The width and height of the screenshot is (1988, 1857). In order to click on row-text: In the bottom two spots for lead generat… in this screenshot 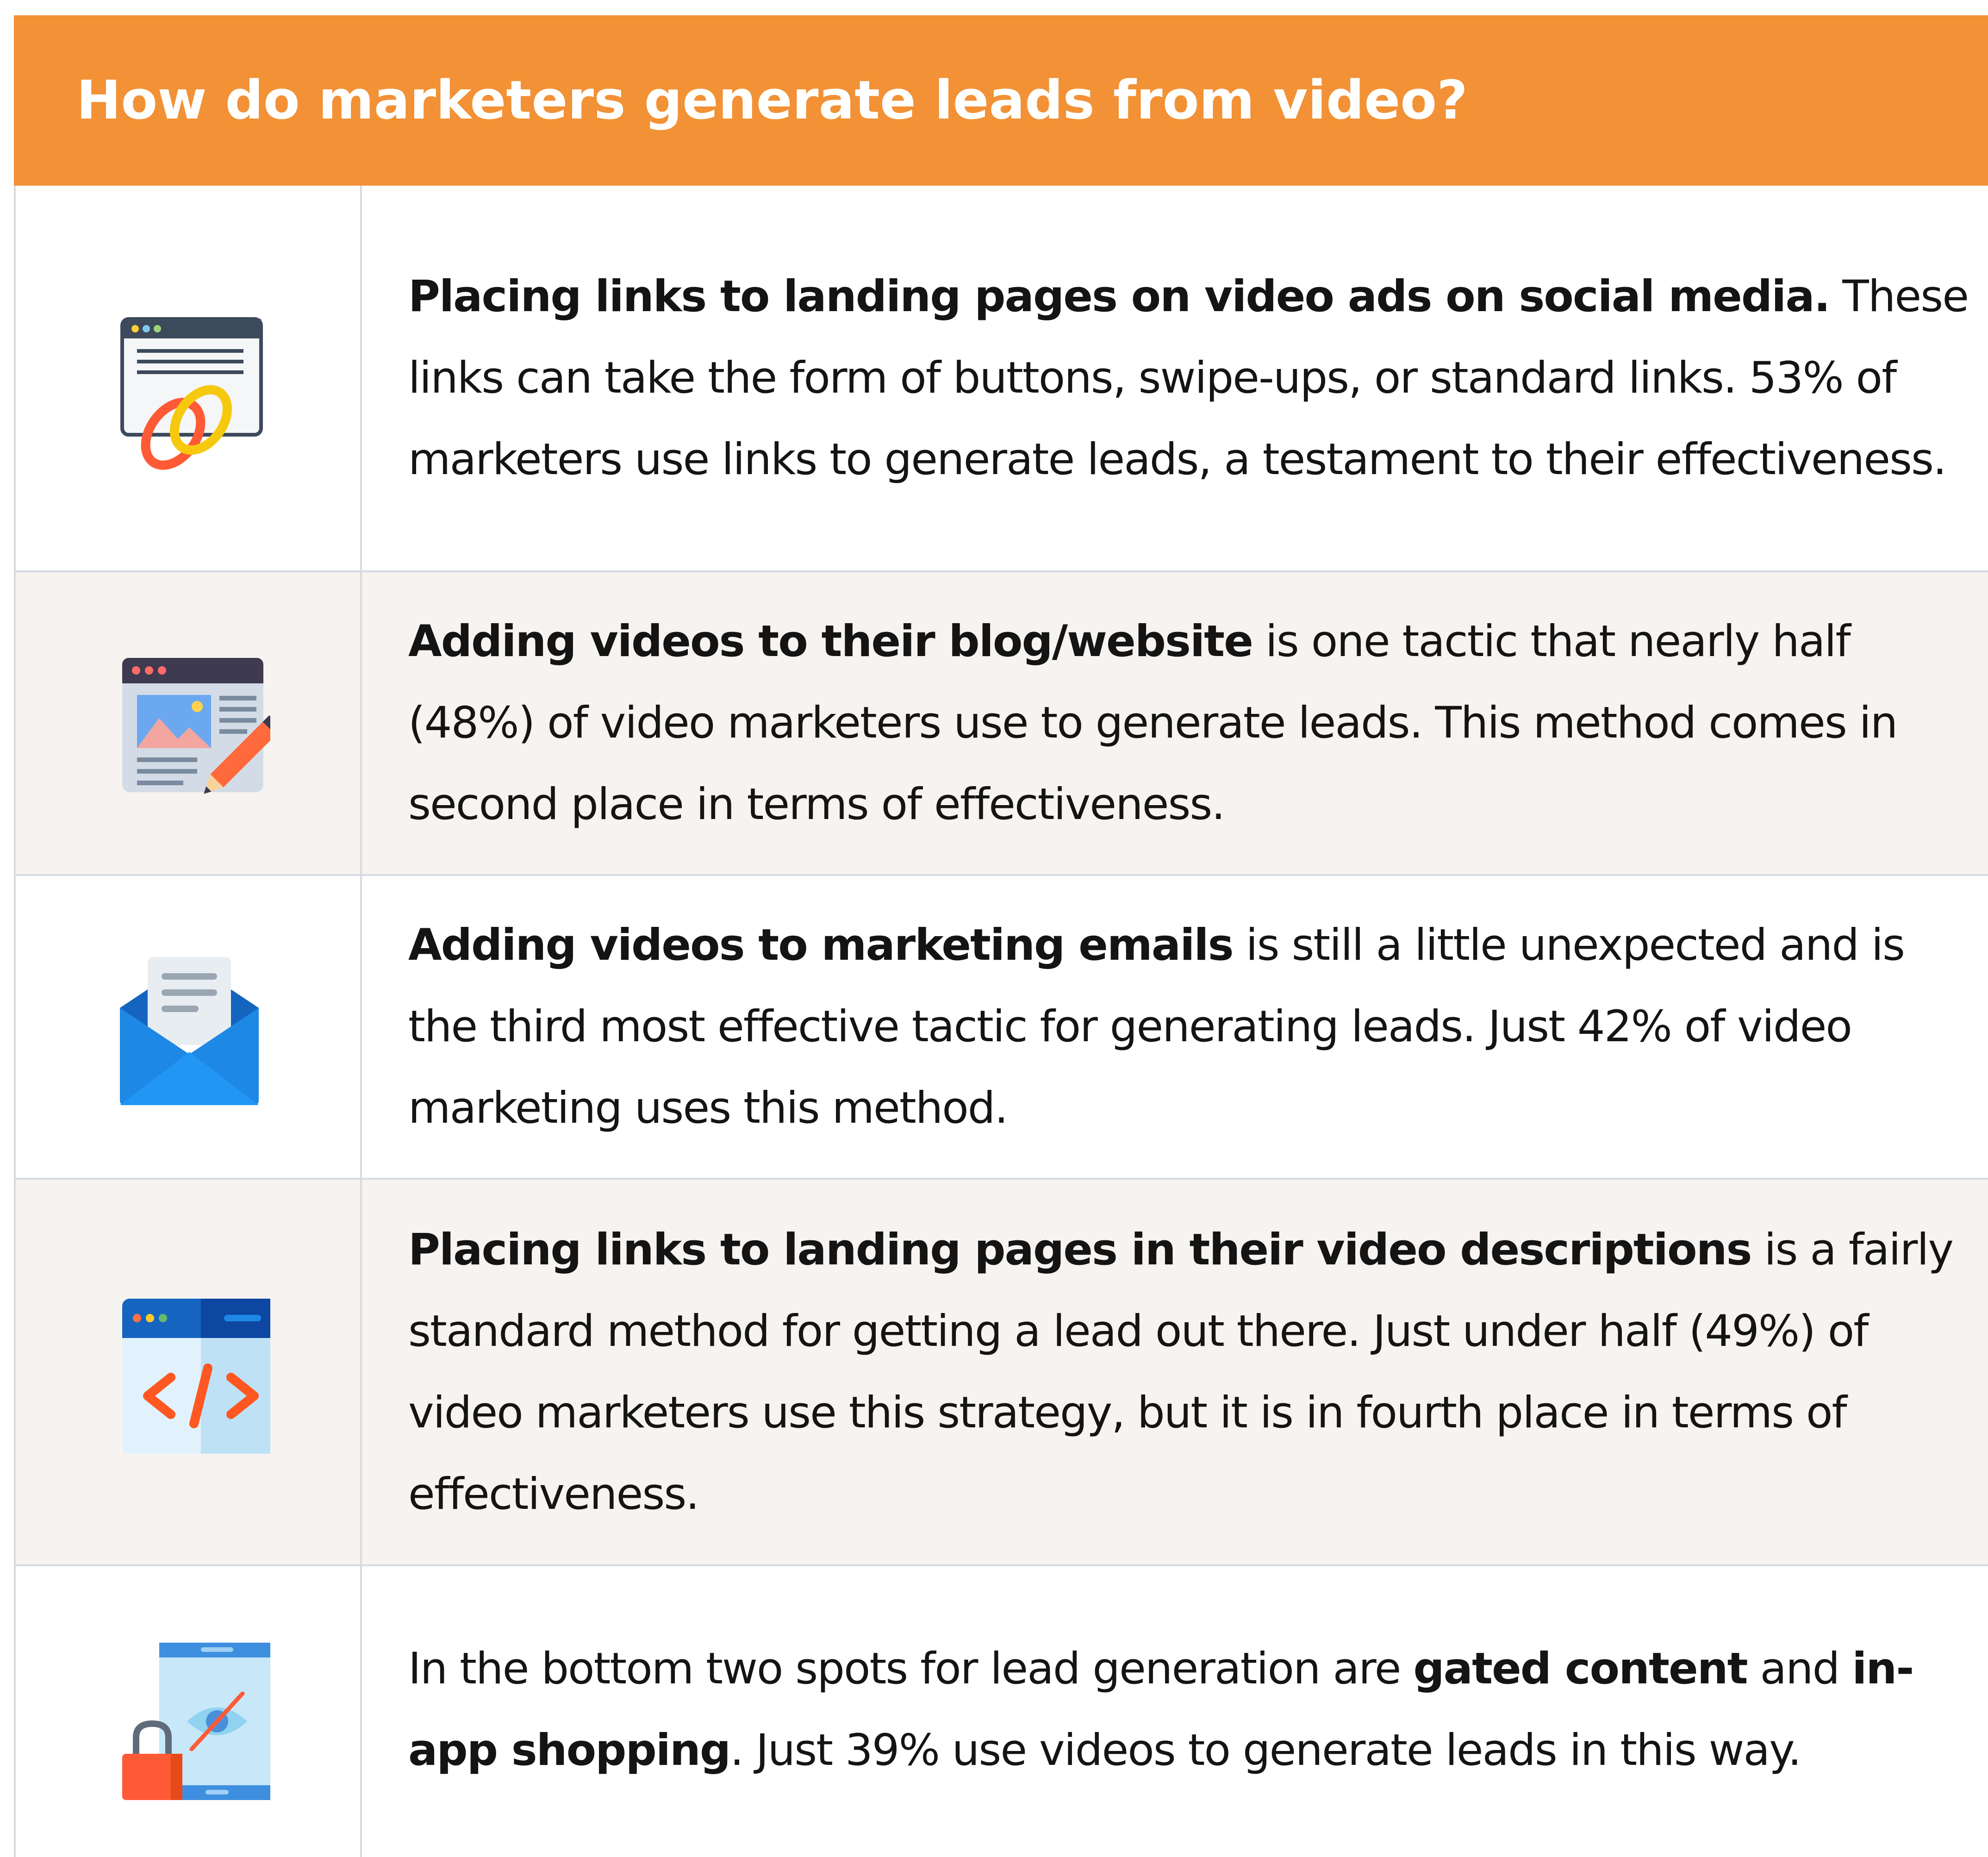, I will do `click(1188, 1709)`.